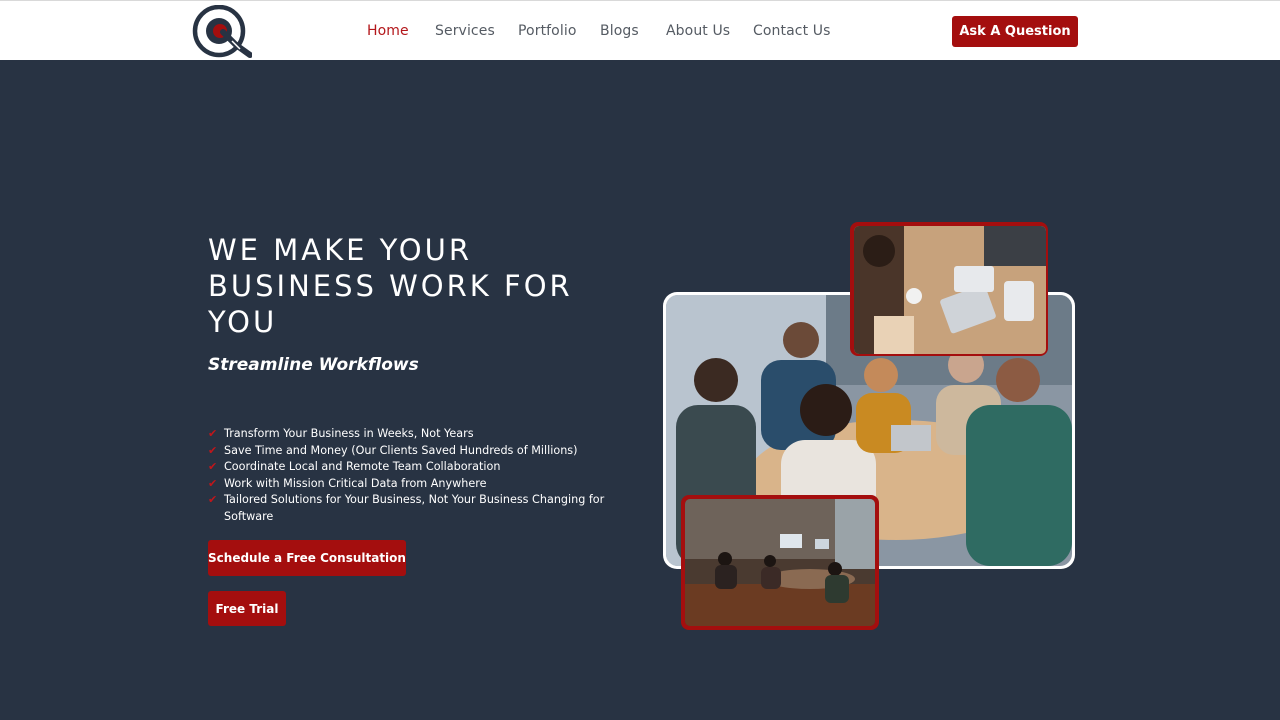 Image resolution: width=1280 pixels, height=720 pixels. I want to click on nav-about-us: About Us, so click(698, 31).